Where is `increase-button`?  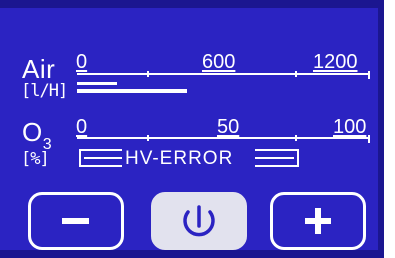
increase-button is located at coordinates (318, 221).